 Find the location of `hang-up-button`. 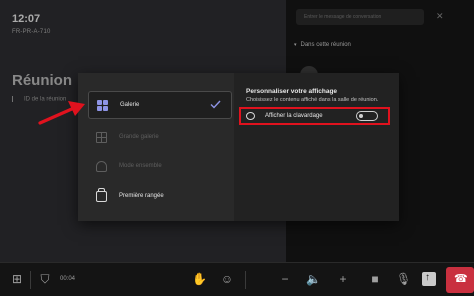

hang-up-button is located at coordinates (460, 280).